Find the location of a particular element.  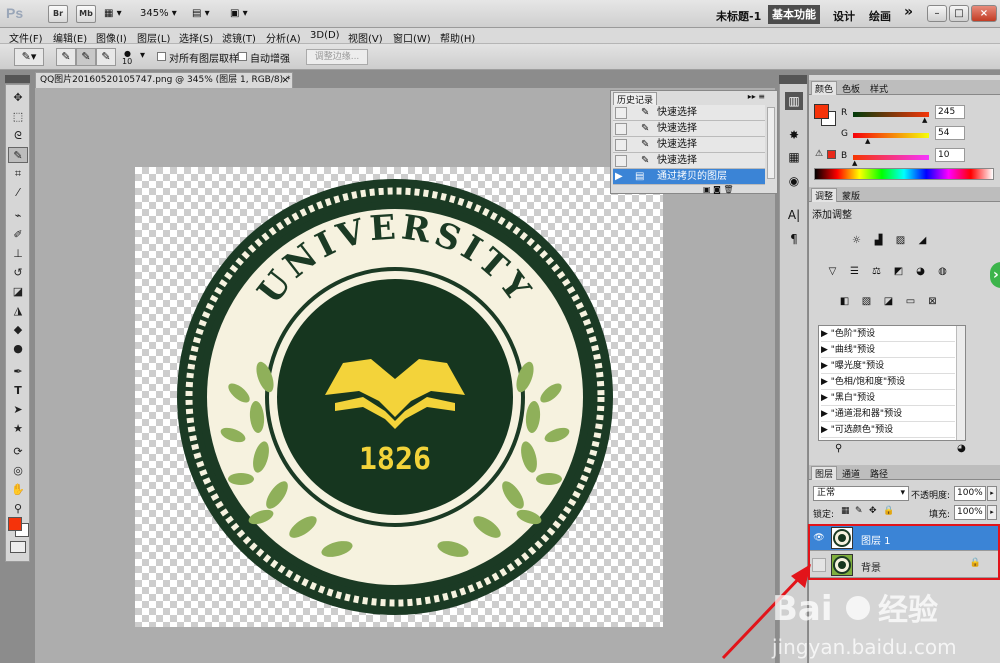

black-white-icon: ◩ is located at coordinates (898, 270).